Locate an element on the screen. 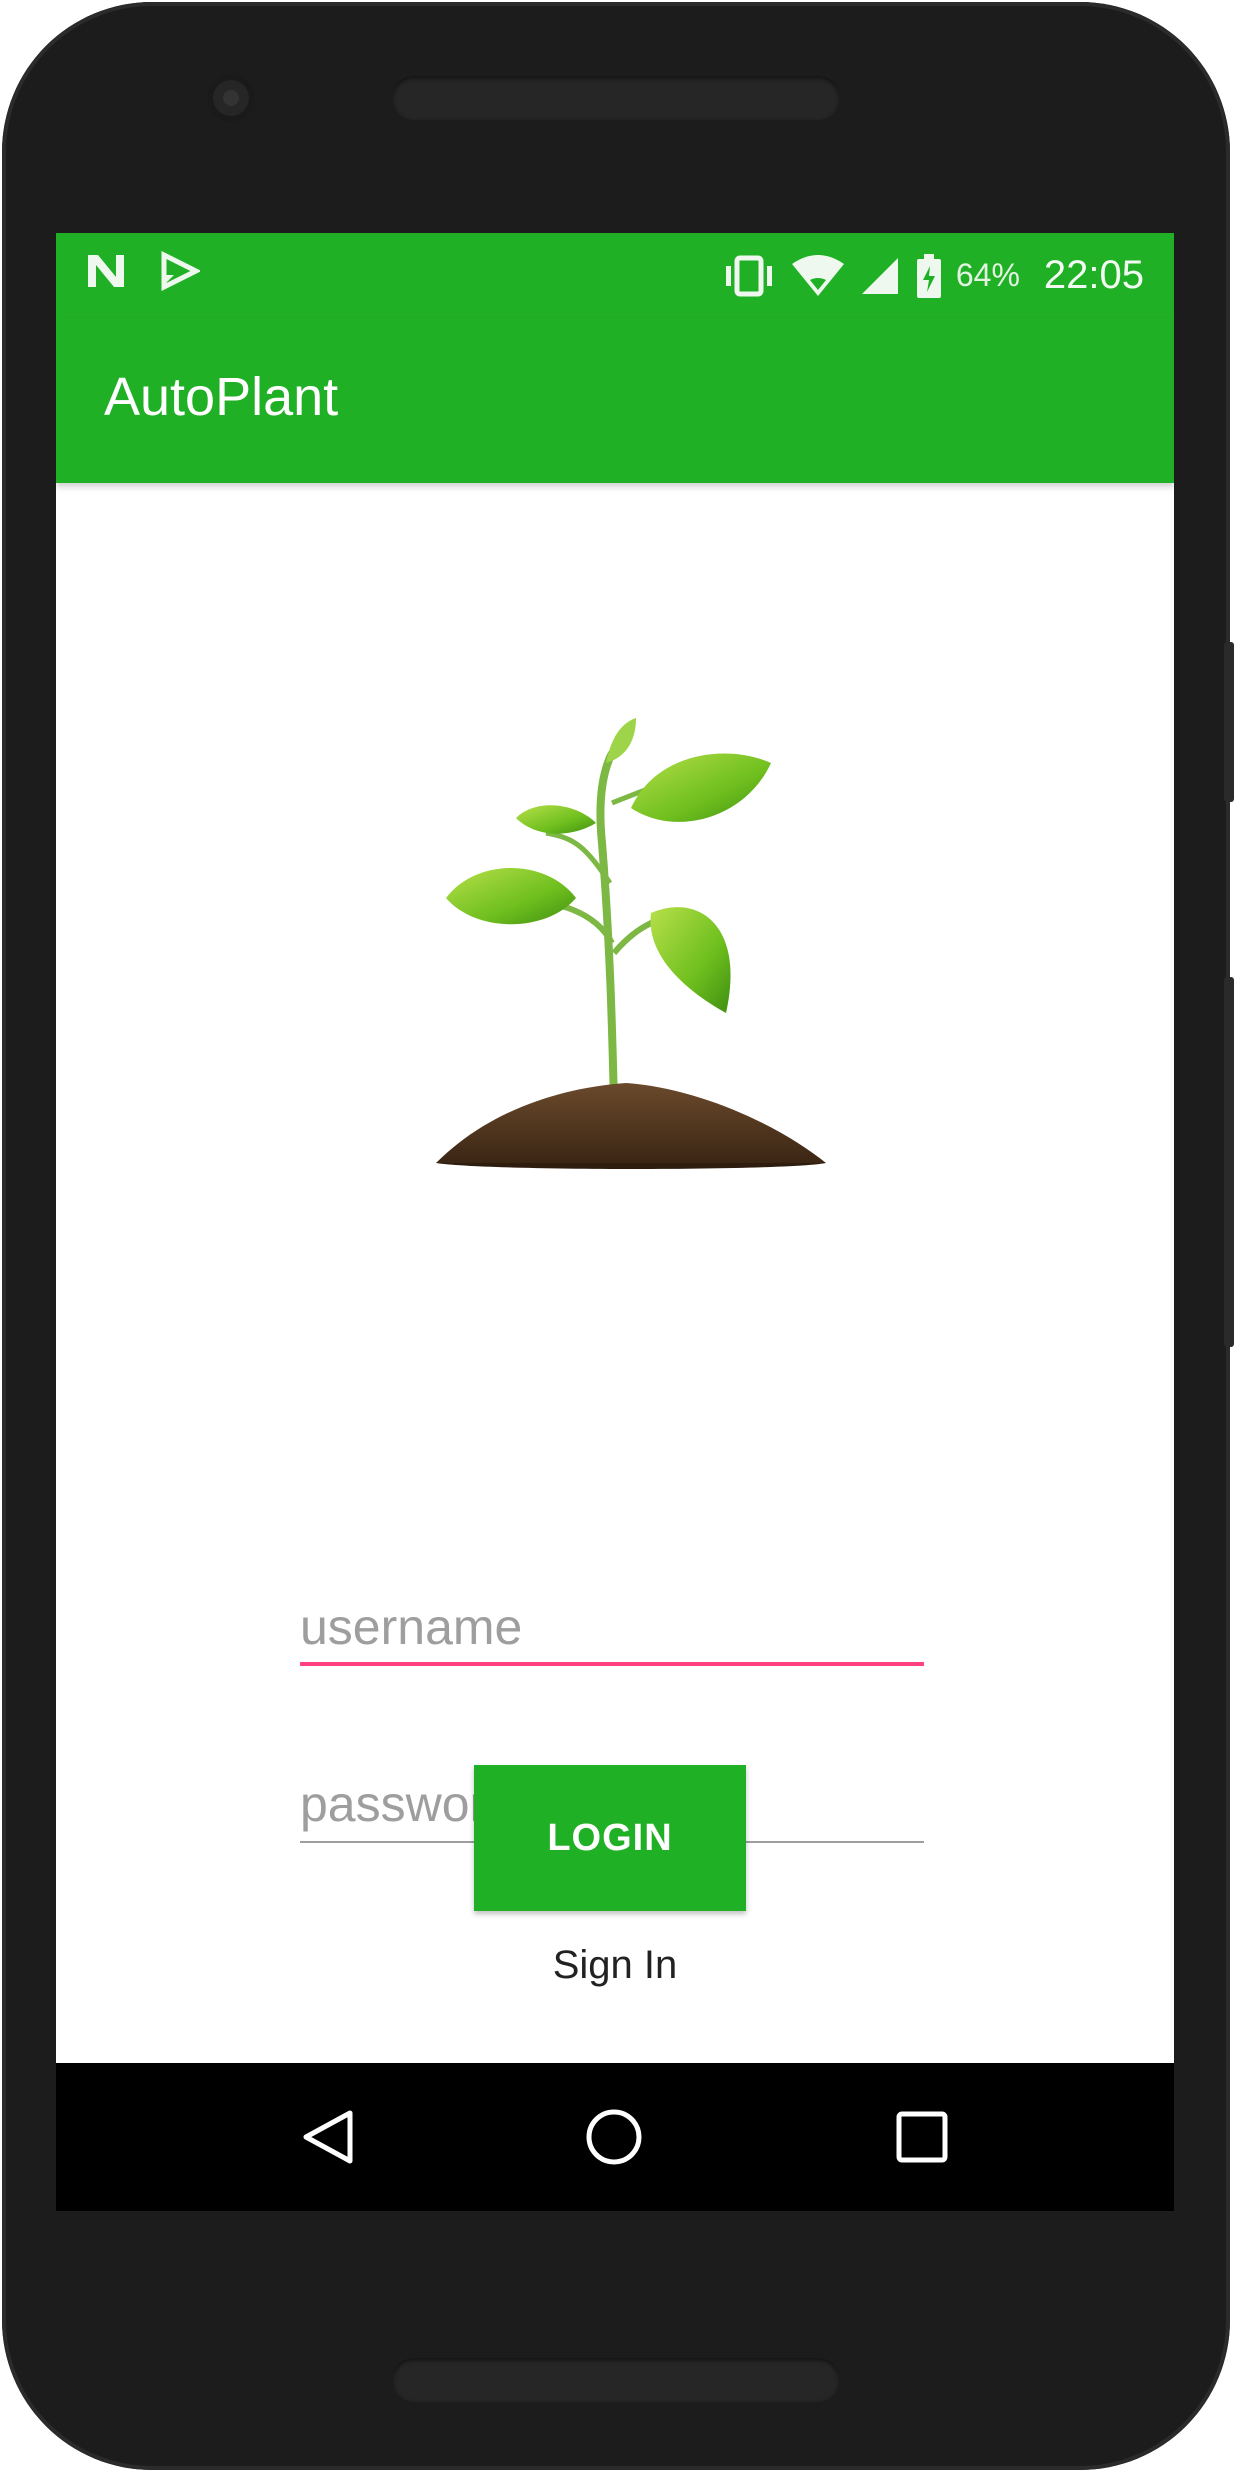 This screenshot has width=1234, height=2475. bottom-speaker is located at coordinates (616, 2380).